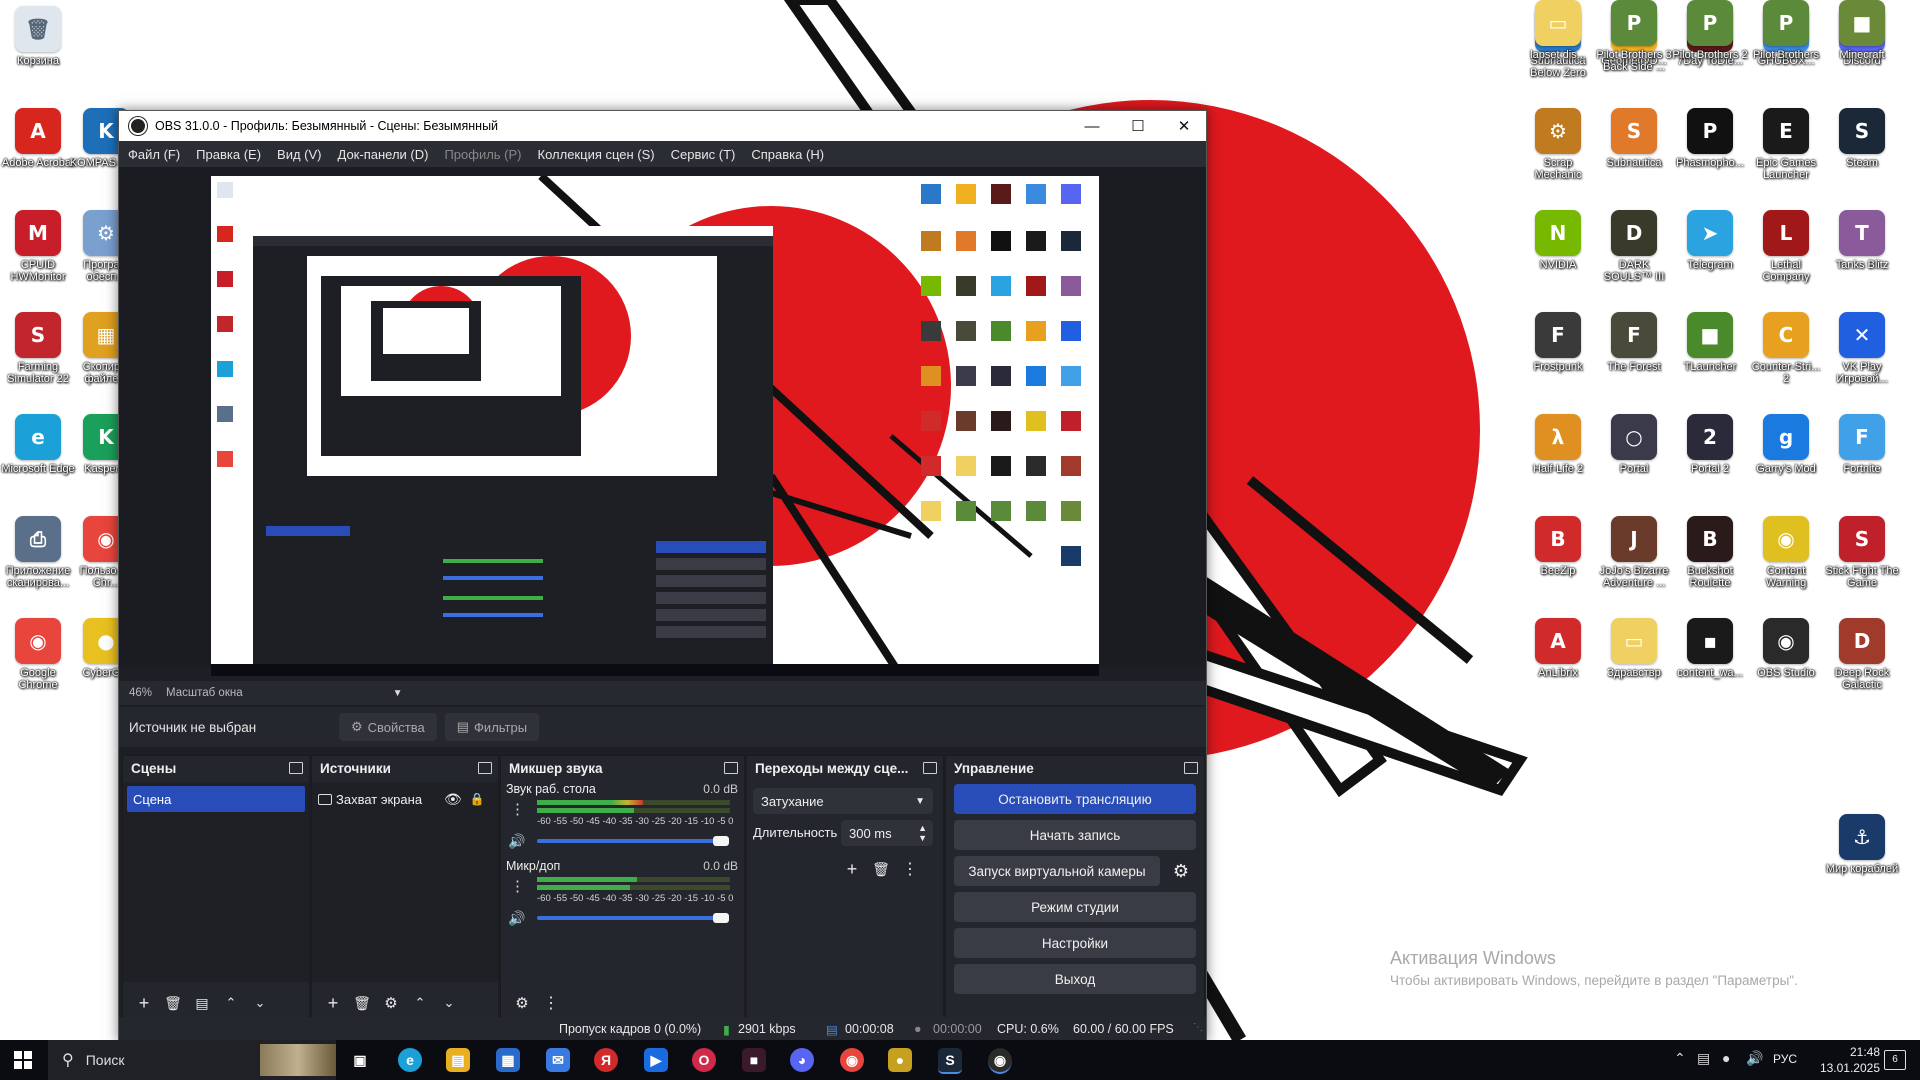 This screenshot has height=1080, width=1920. What do you see at coordinates (558, 1060) in the screenshot?
I see `mail-icon: ✉` at bounding box center [558, 1060].